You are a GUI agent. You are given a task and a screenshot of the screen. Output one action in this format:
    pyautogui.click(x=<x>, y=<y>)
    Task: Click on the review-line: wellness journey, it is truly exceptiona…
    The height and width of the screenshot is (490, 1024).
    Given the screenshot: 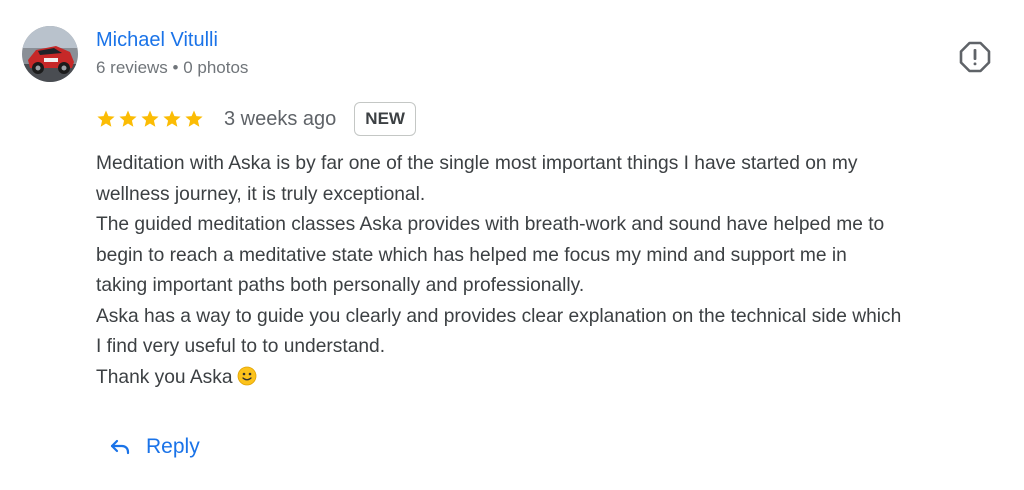 What is the action you would take?
    pyautogui.click(x=261, y=194)
    